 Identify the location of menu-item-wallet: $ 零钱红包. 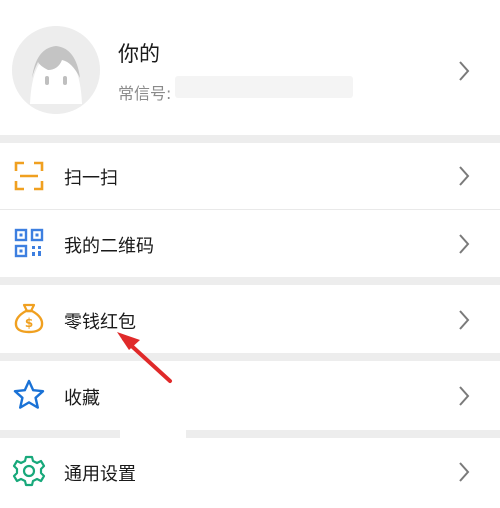
(250, 319).